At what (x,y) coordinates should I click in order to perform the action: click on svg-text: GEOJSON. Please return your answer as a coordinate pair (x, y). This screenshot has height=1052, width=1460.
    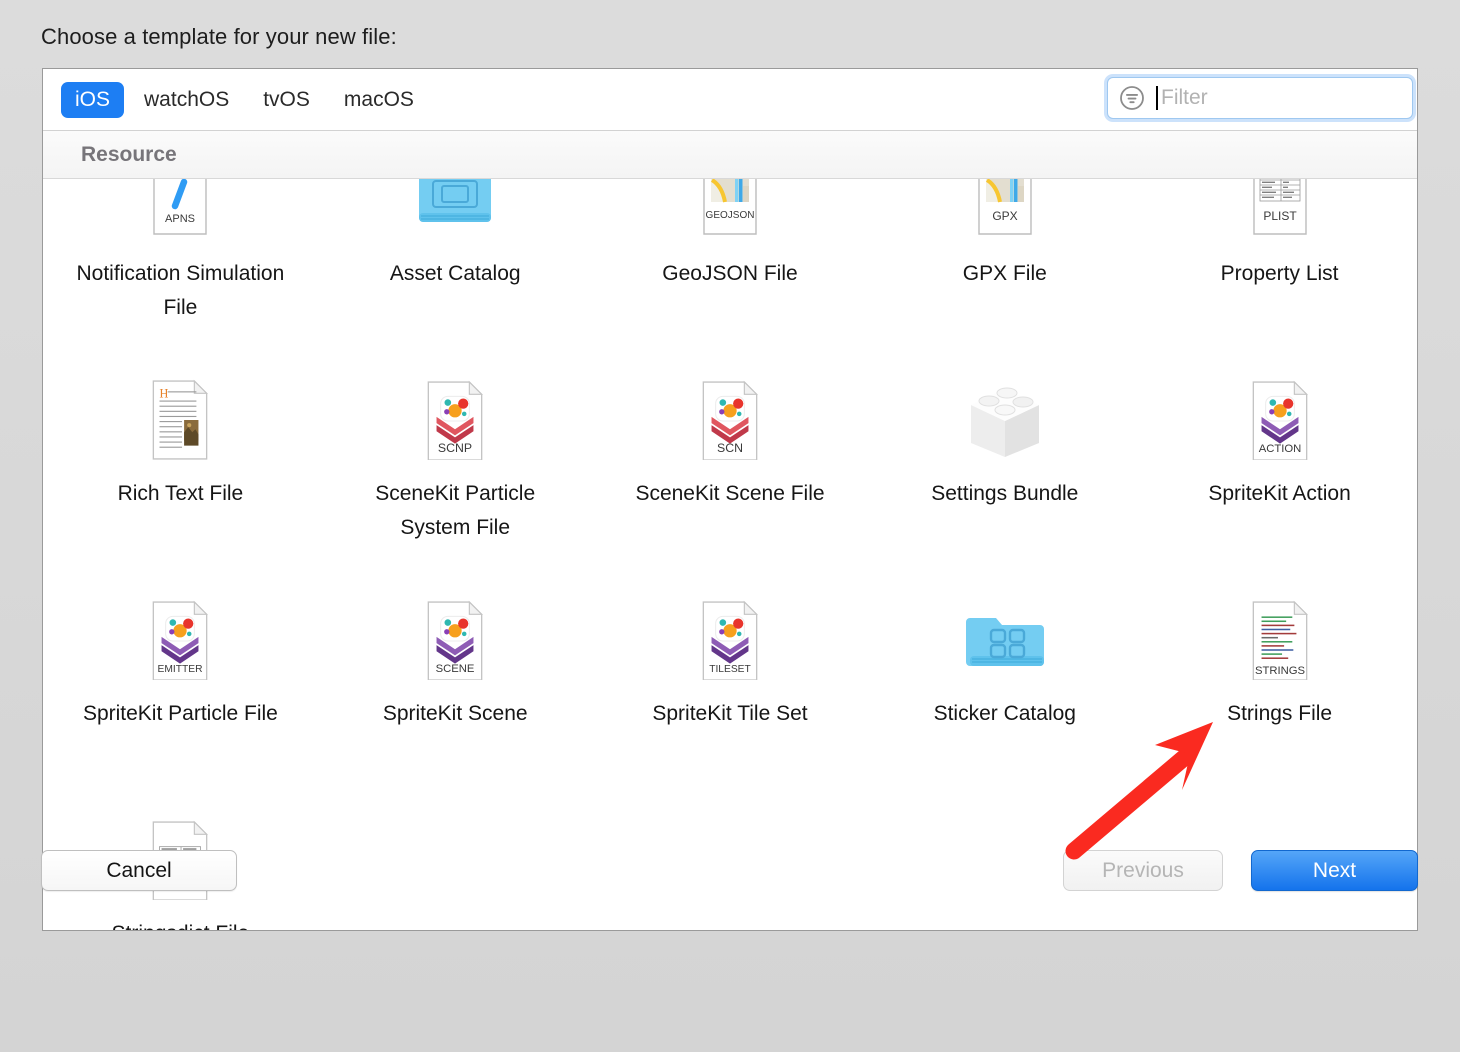
    Looking at the image, I should click on (730, 215).